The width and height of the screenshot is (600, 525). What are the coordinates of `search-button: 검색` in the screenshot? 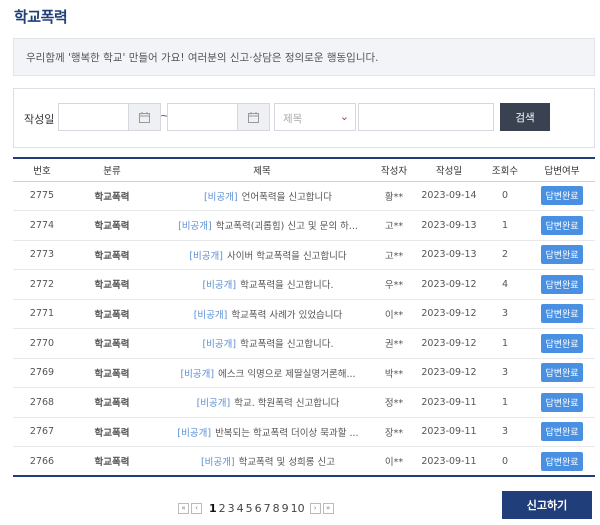 It's located at (525, 117).